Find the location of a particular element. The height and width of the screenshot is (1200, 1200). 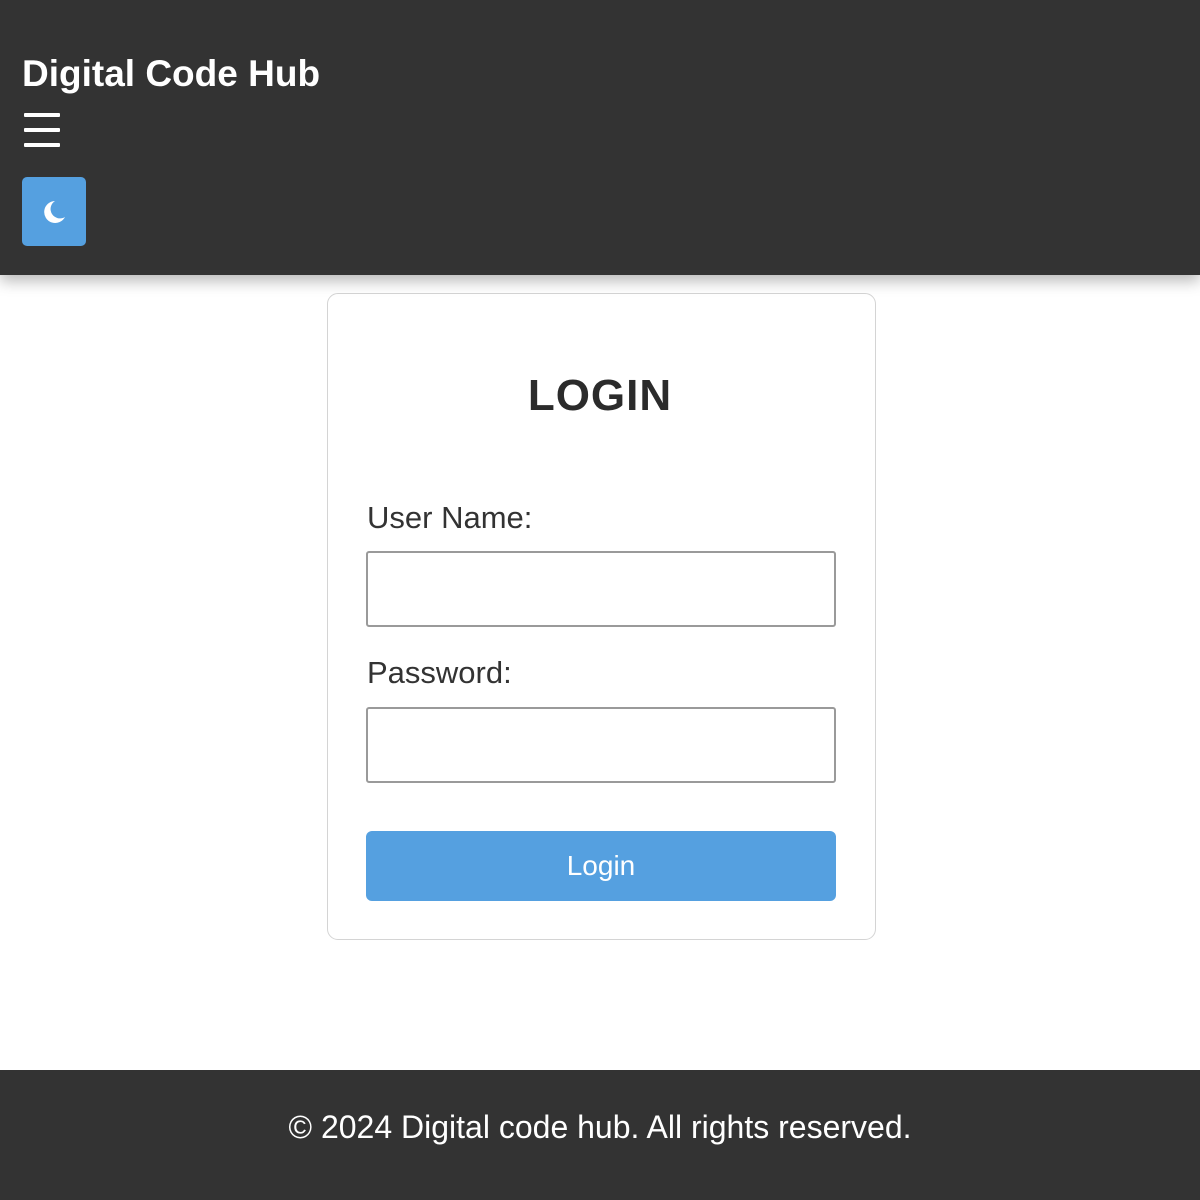

login-button: Login is located at coordinates (601, 866).